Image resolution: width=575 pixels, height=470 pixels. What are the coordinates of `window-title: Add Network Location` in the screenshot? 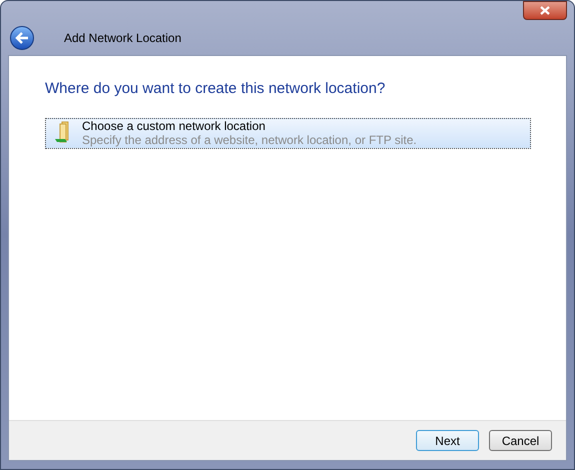 It's located at (123, 38).